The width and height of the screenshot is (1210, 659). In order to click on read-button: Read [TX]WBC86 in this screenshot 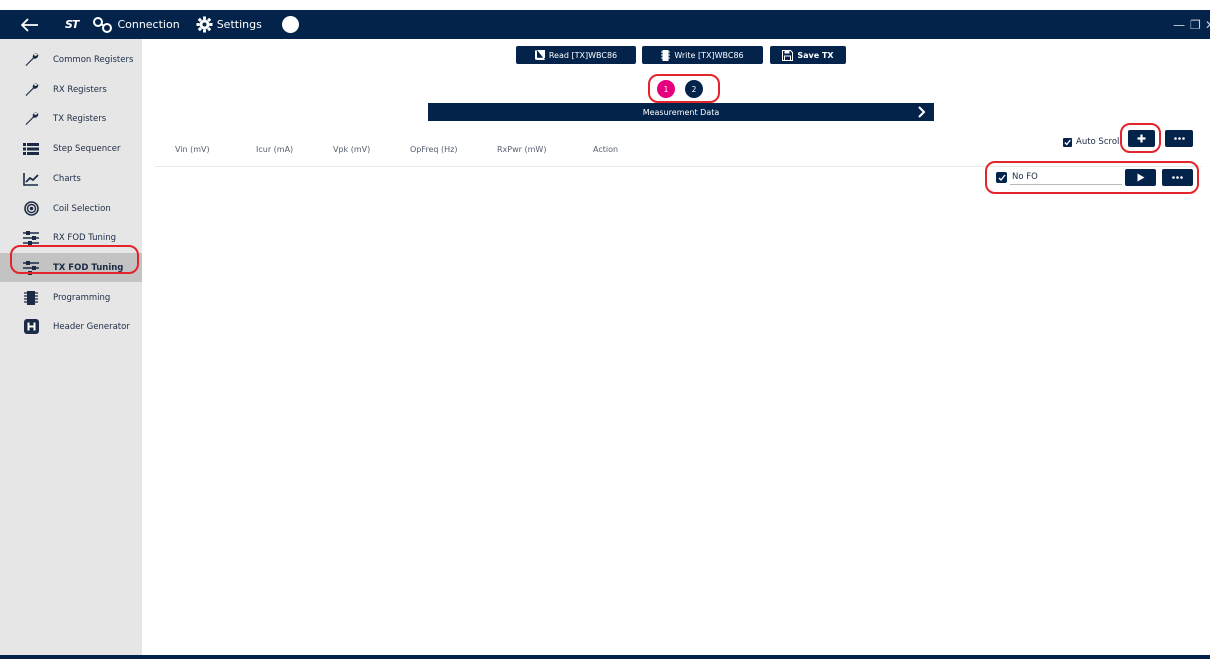, I will do `click(576, 55)`.